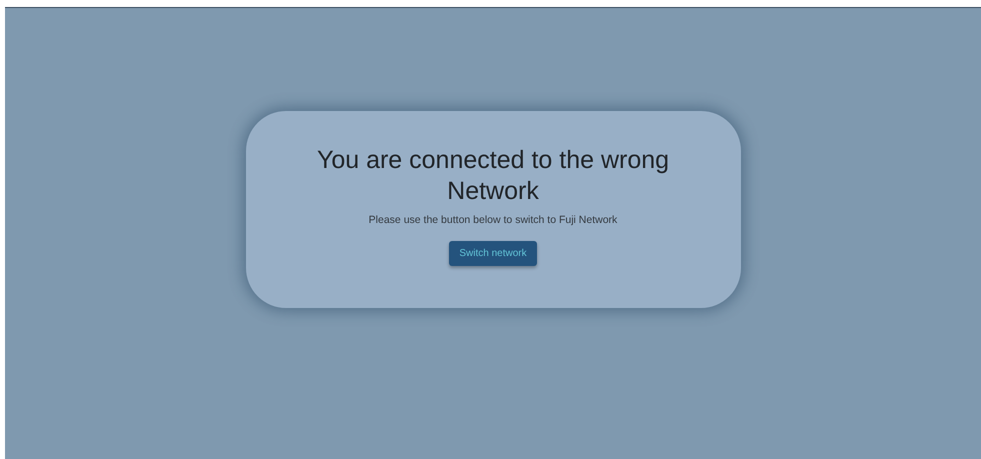 This screenshot has width=981, height=459. I want to click on dialog-message: Please use the button below to switch to Fuji Network, so click(493, 220).